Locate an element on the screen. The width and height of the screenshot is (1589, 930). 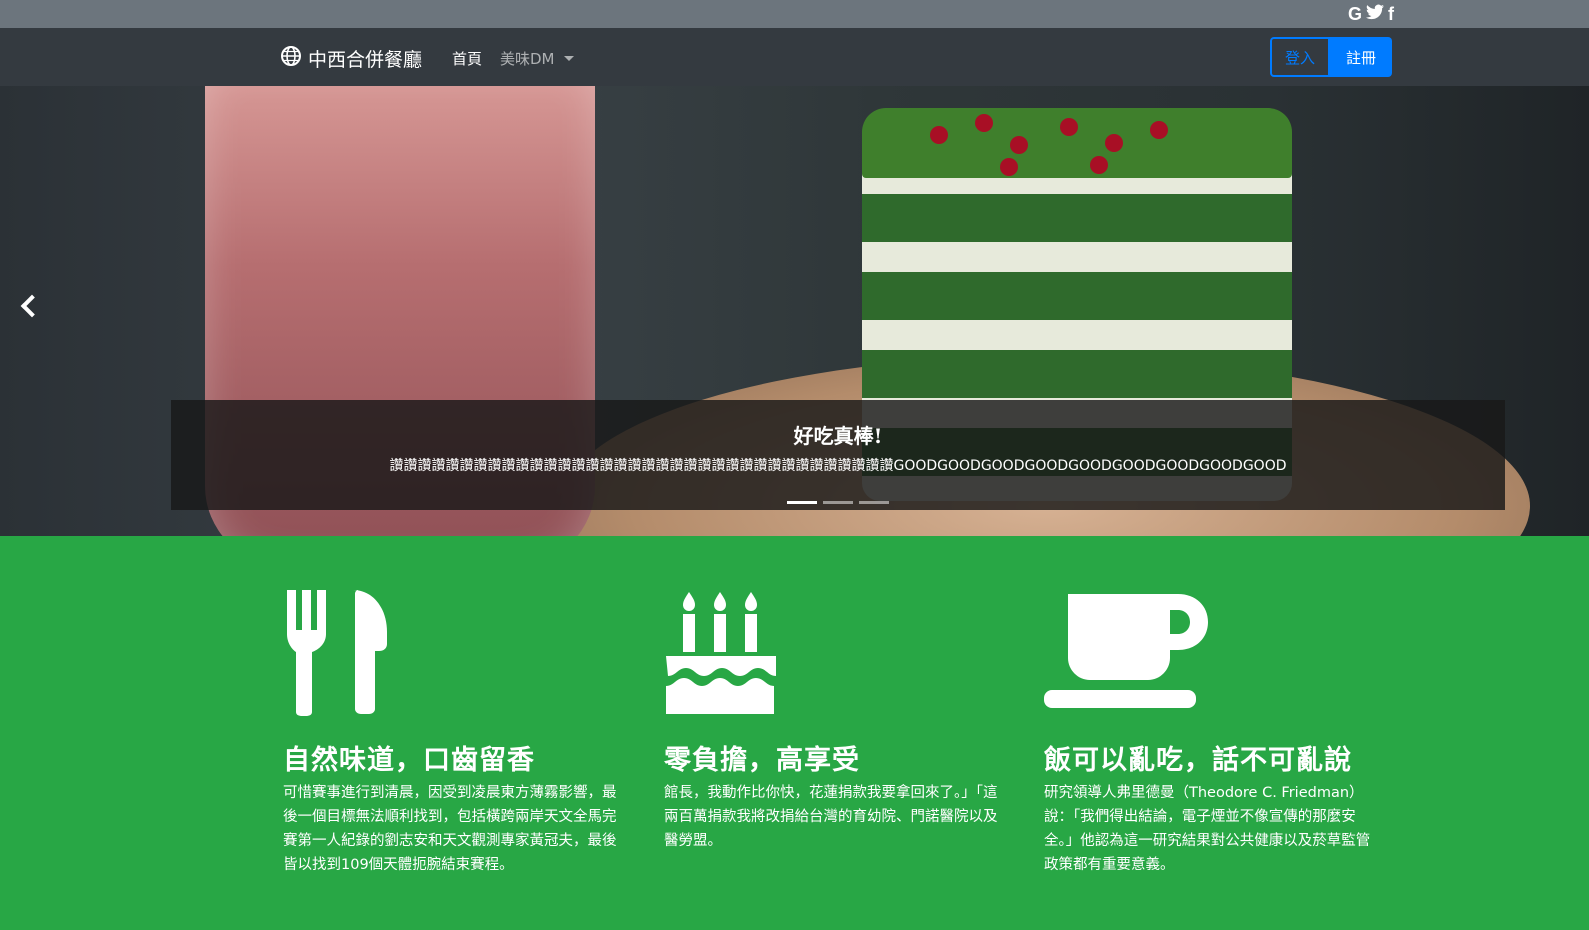
brand-name: 中西合併餐廳 is located at coordinates (365, 60).